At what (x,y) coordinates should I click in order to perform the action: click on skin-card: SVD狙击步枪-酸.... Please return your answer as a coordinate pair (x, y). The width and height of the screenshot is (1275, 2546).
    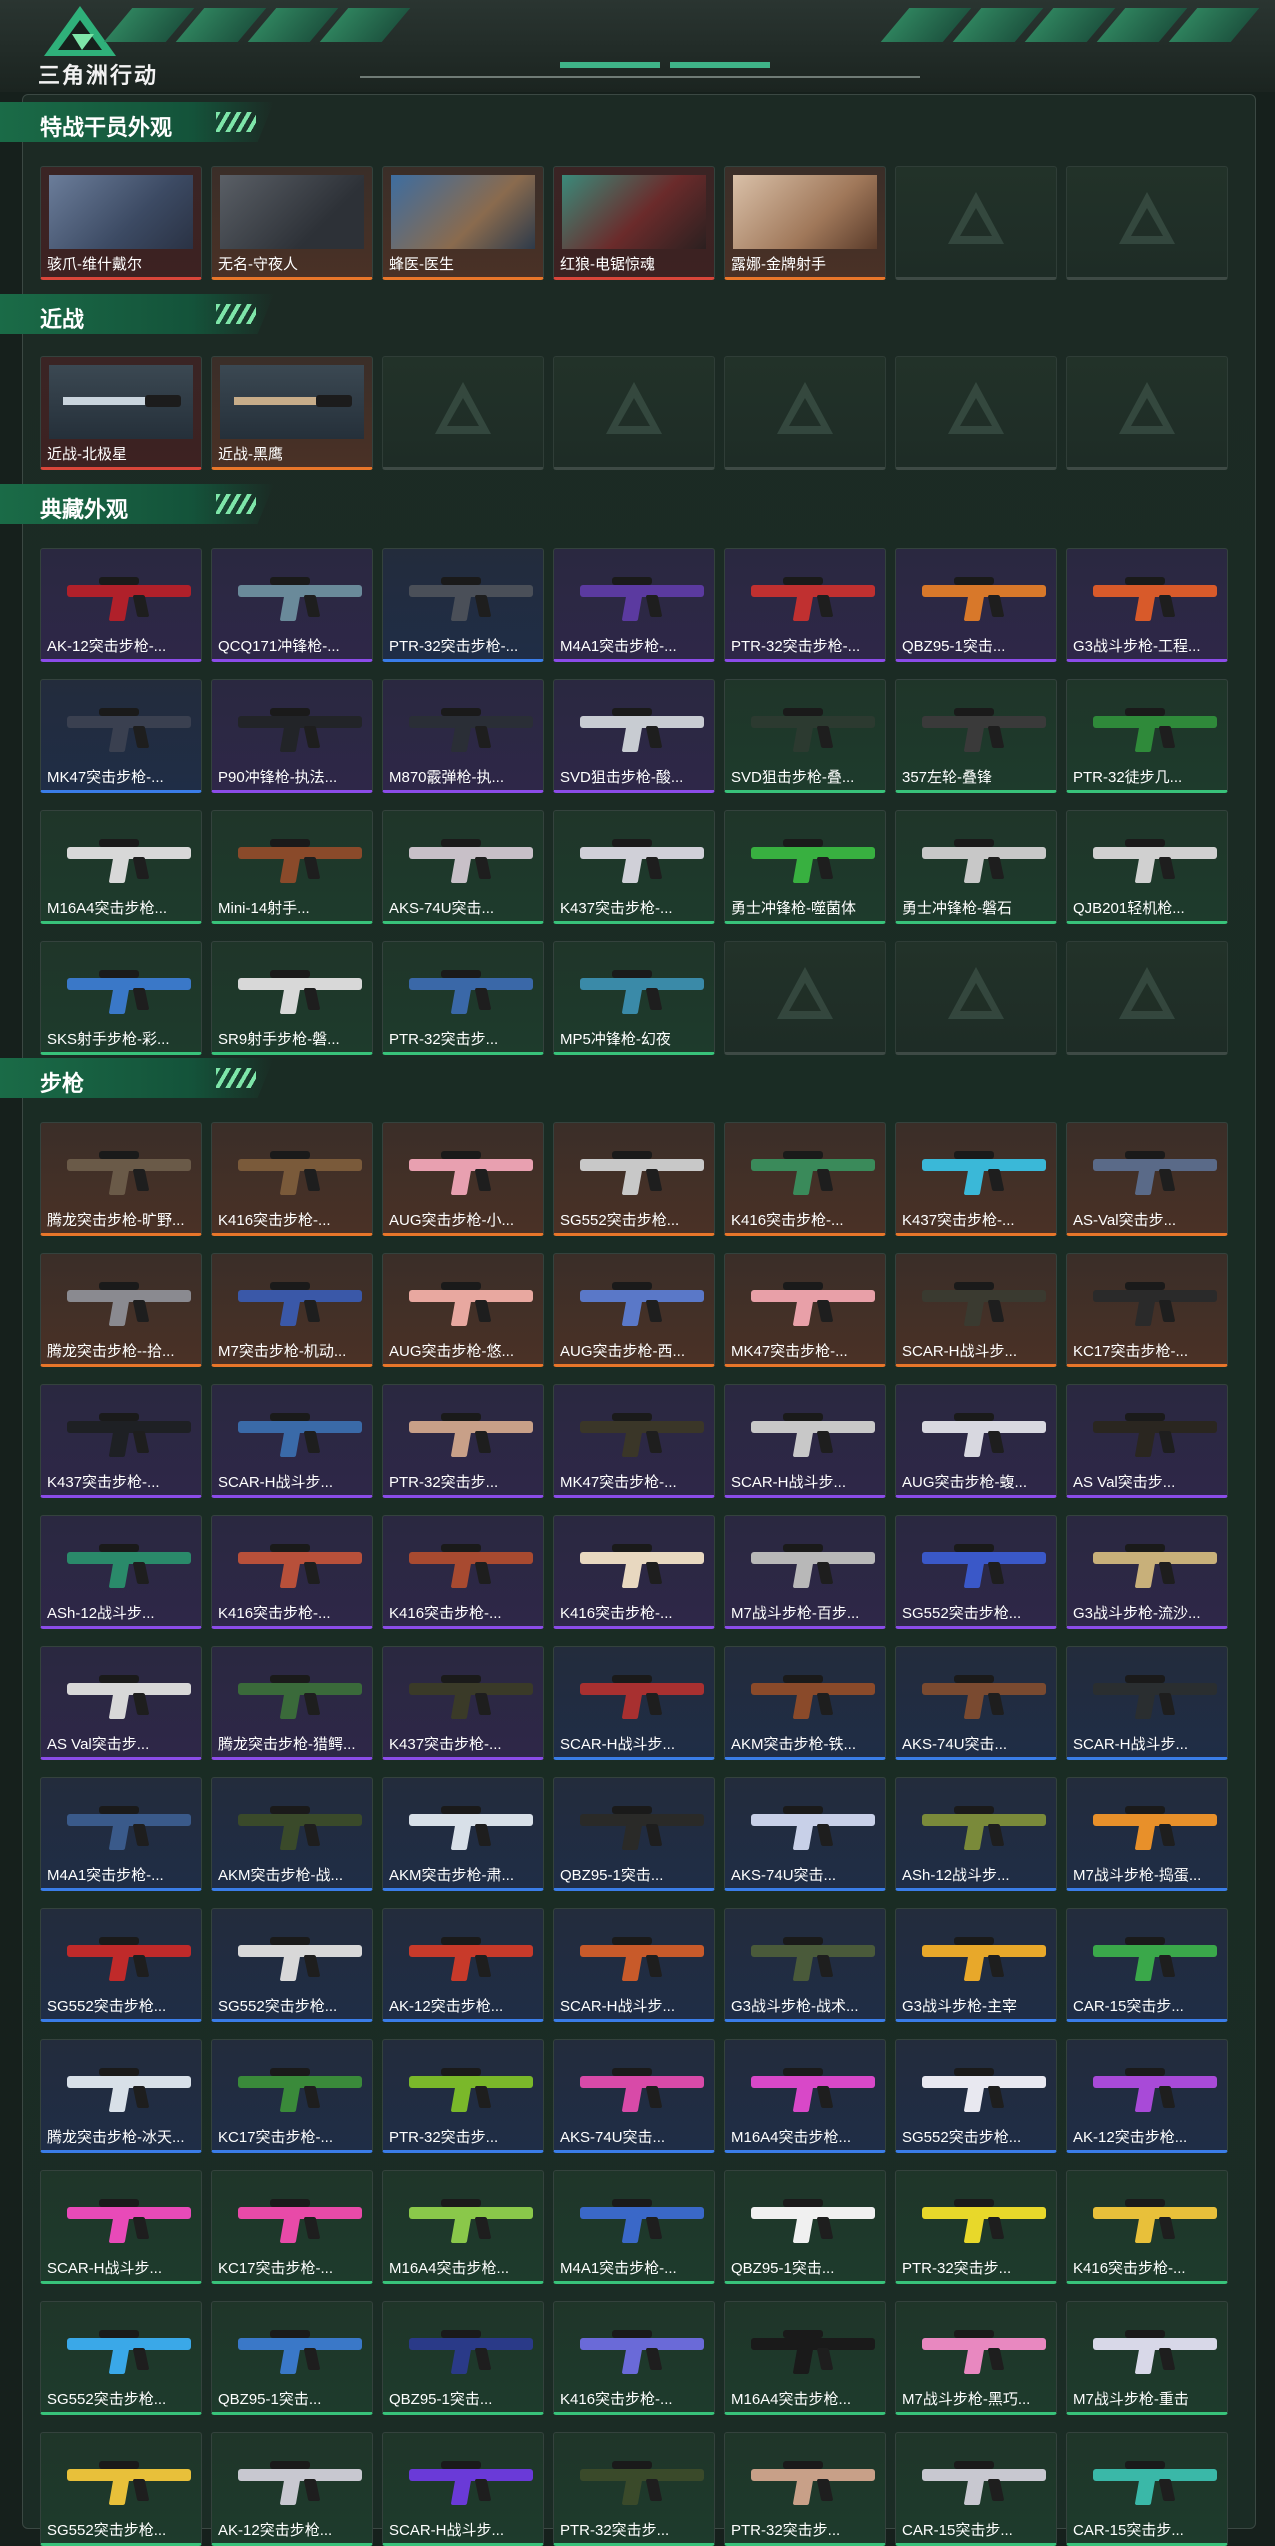
    Looking at the image, I should click on (634, 736).